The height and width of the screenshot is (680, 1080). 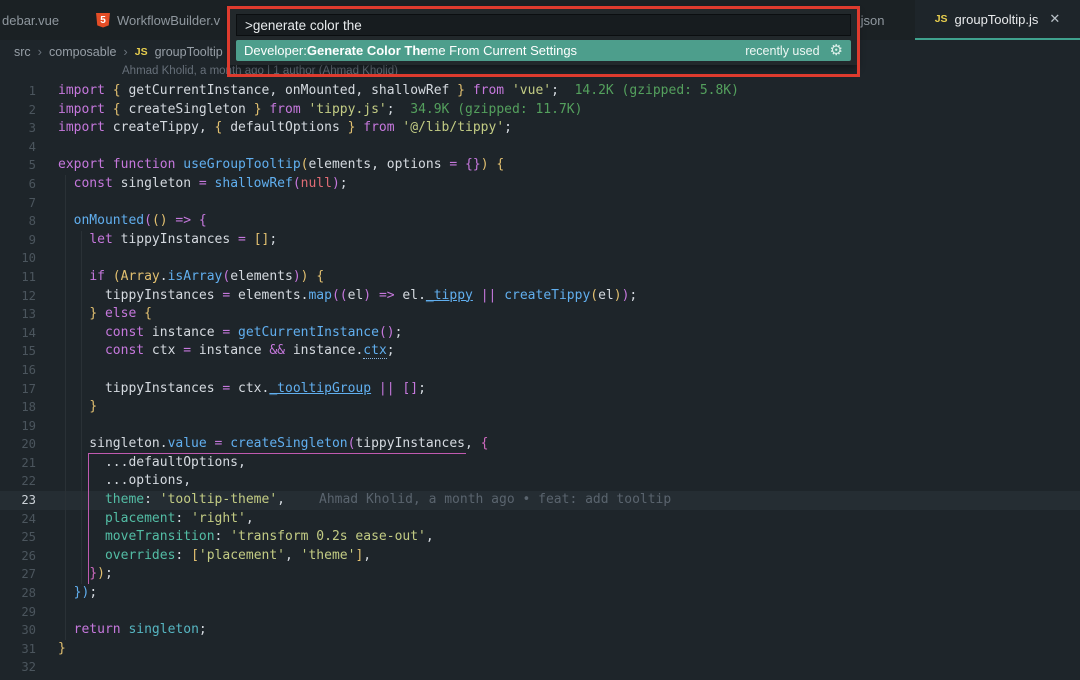 What do you see at coordinates (22, 52) in the screenshot?
I see `breadcrumb-item-src: src` at bounding box center [22, 52].